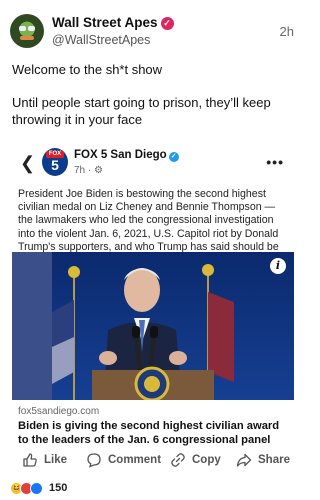  I want to click on fox5-logo: FOX 5, so click(55, 162).